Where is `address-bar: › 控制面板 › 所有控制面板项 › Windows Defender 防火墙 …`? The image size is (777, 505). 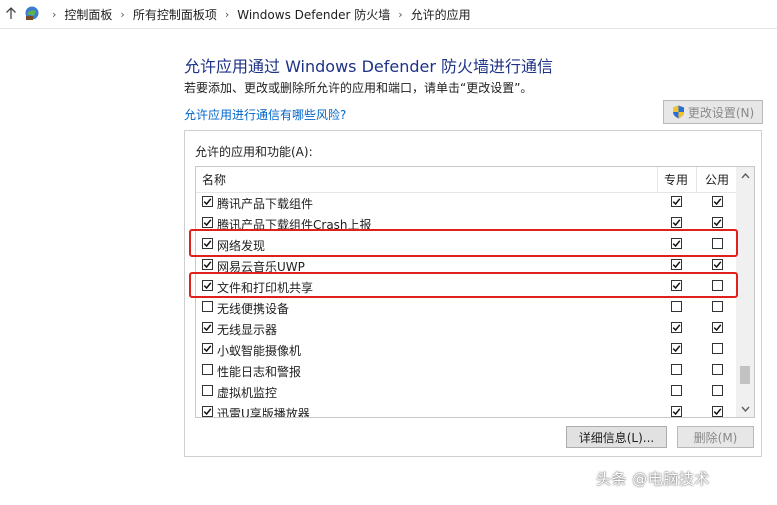 address-bar: › 控制面板 › 所有控制面板项 › Windows Defender 防火墙 … is located at coordinates (388, 14).